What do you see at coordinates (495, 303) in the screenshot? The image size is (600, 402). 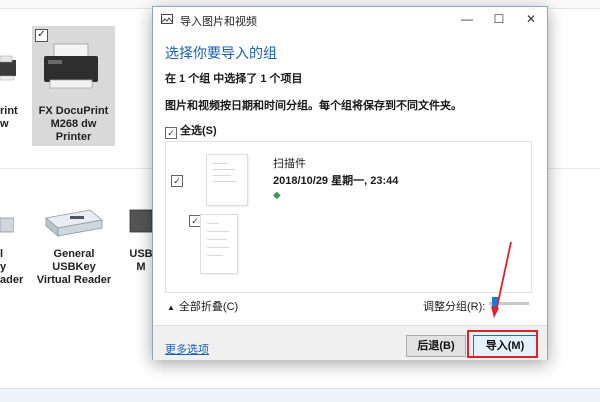 I see `slider-thumb` at bounding box center [495, 303].